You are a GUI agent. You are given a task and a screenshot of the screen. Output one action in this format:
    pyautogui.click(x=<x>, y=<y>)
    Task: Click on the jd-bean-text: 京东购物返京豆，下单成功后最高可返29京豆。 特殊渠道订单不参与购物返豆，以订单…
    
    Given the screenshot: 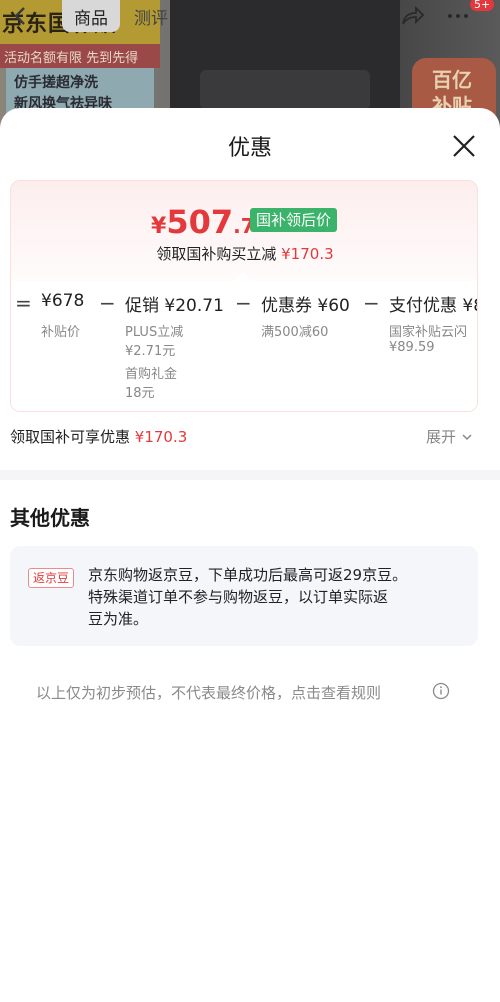 What is the action you would take?
    pyautogui.click(x=276, y=597)
    